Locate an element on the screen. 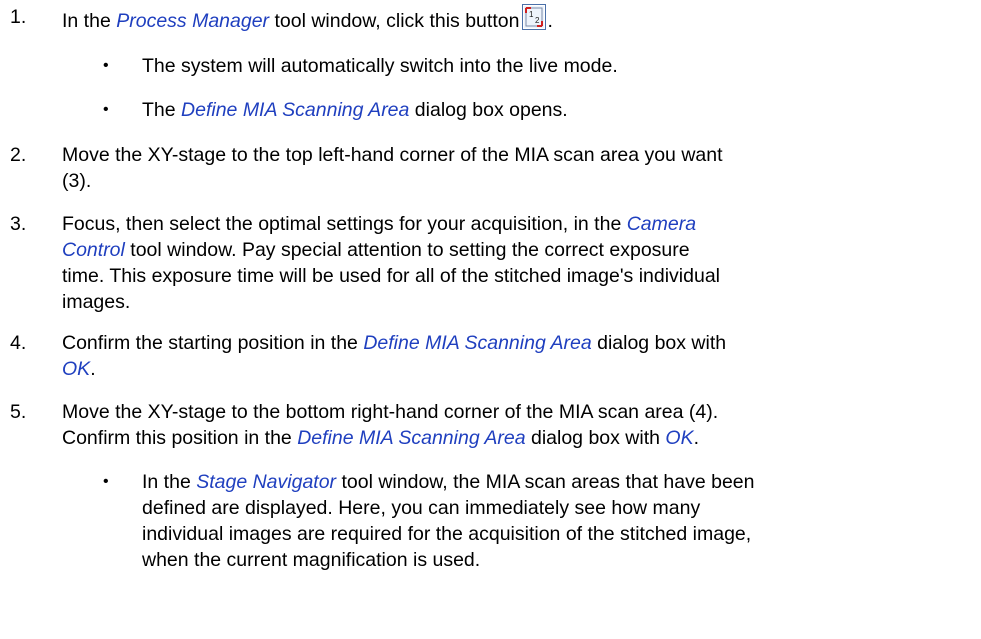  define-mia-area-button-icon: 1 2 is located at coordinates (534, 17).